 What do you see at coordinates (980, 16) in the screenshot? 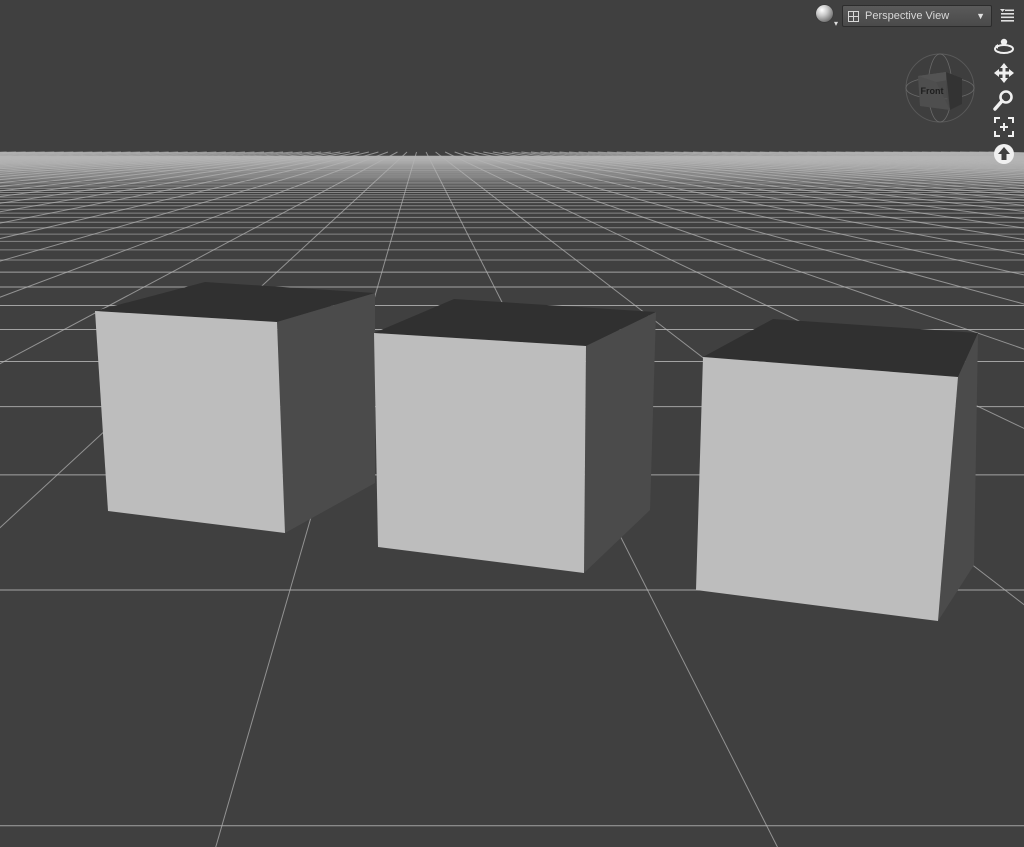
I see `dropdown-arrow-icon: ▼` at bounding box center [980, 16].